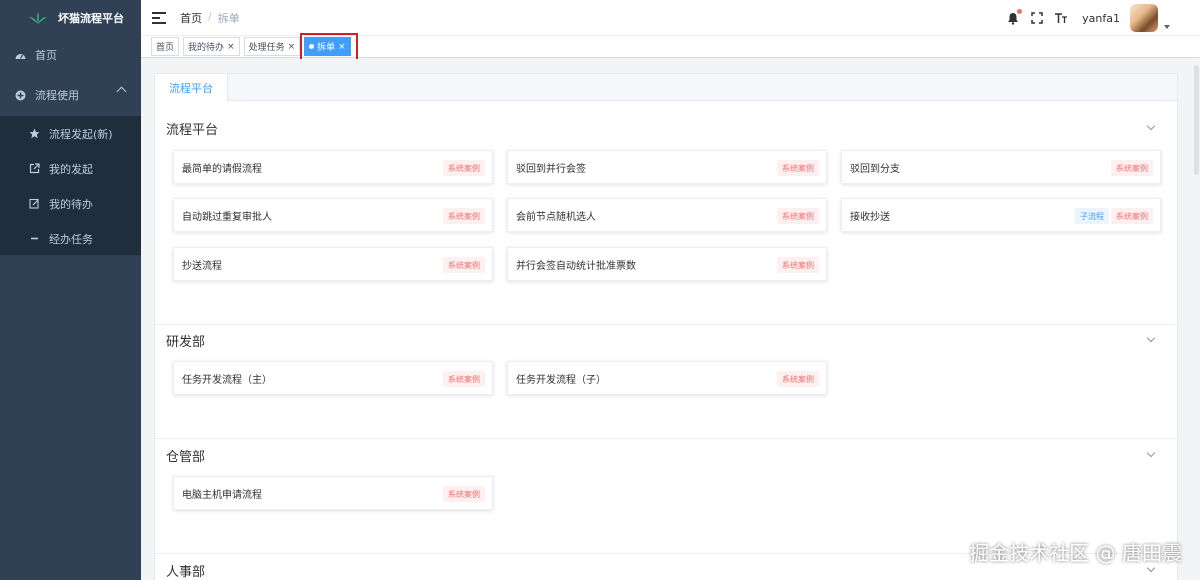 The width and height of the screenshot is (1200, 580). Describe the element at coordinates (81, 134) in the screenshot. I see `sidebar-item-label: 流程发起(新)` at that location.